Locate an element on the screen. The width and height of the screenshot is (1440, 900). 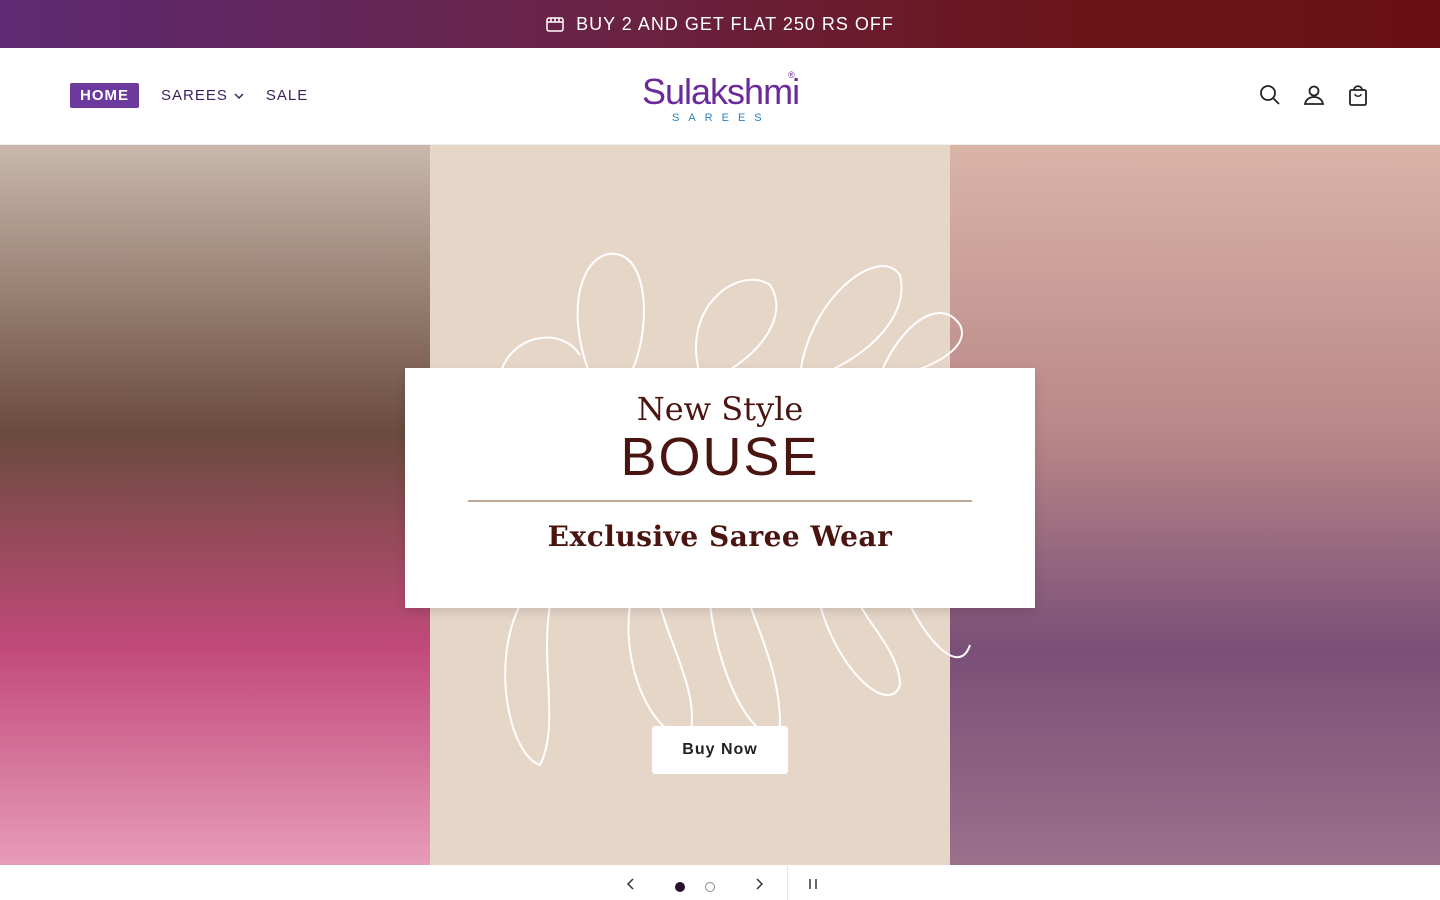
hero-title: BOUSE is located at coordinates (720, 457).